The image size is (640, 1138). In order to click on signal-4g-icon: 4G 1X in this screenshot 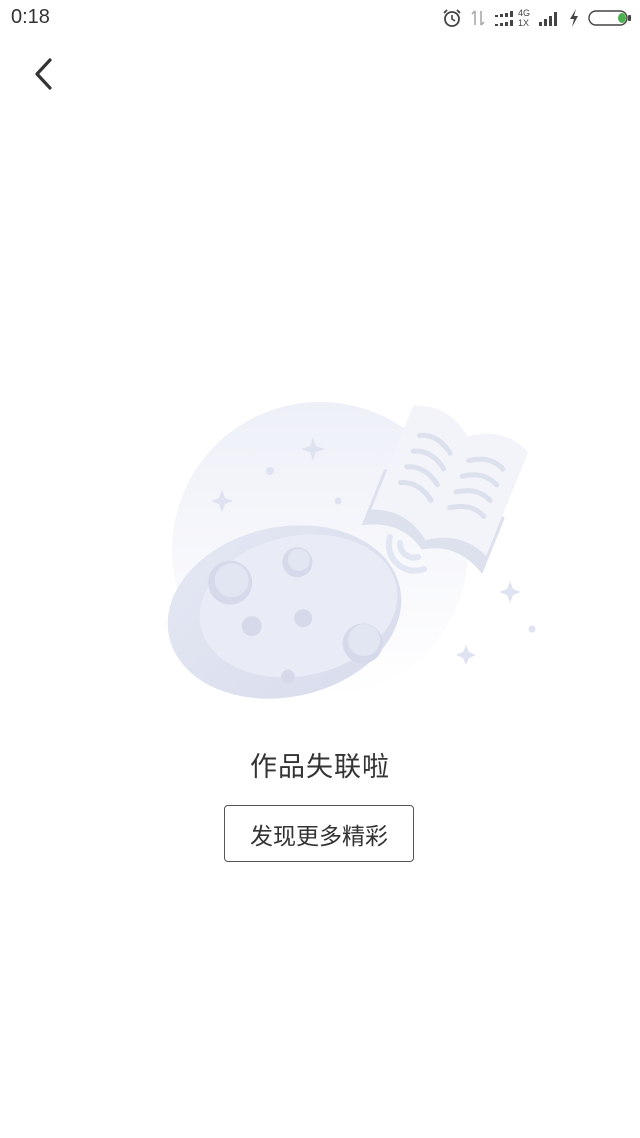, I will do `click(512, 18)`.